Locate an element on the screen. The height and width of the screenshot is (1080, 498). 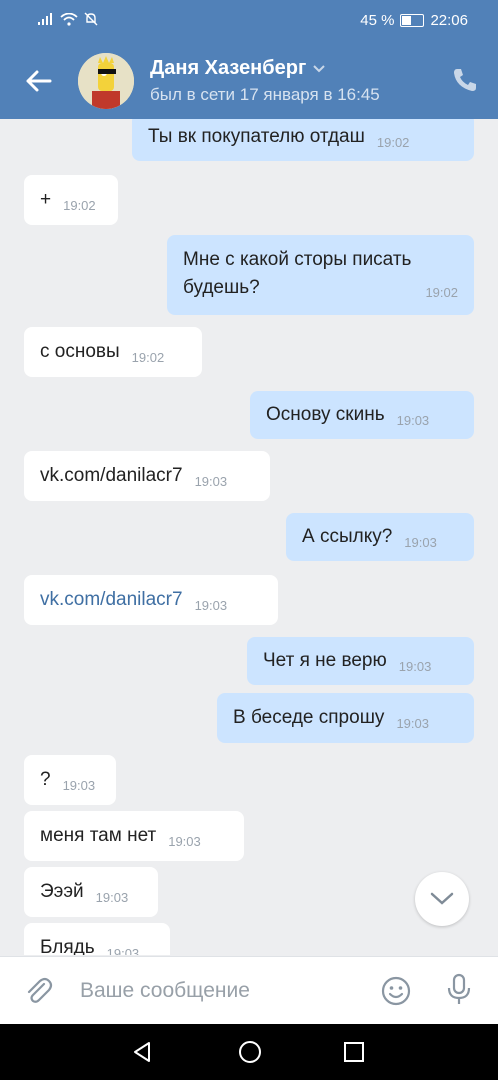
last-seen: был в сети 17 января в 16:45 is located at coordinates (265, 94).